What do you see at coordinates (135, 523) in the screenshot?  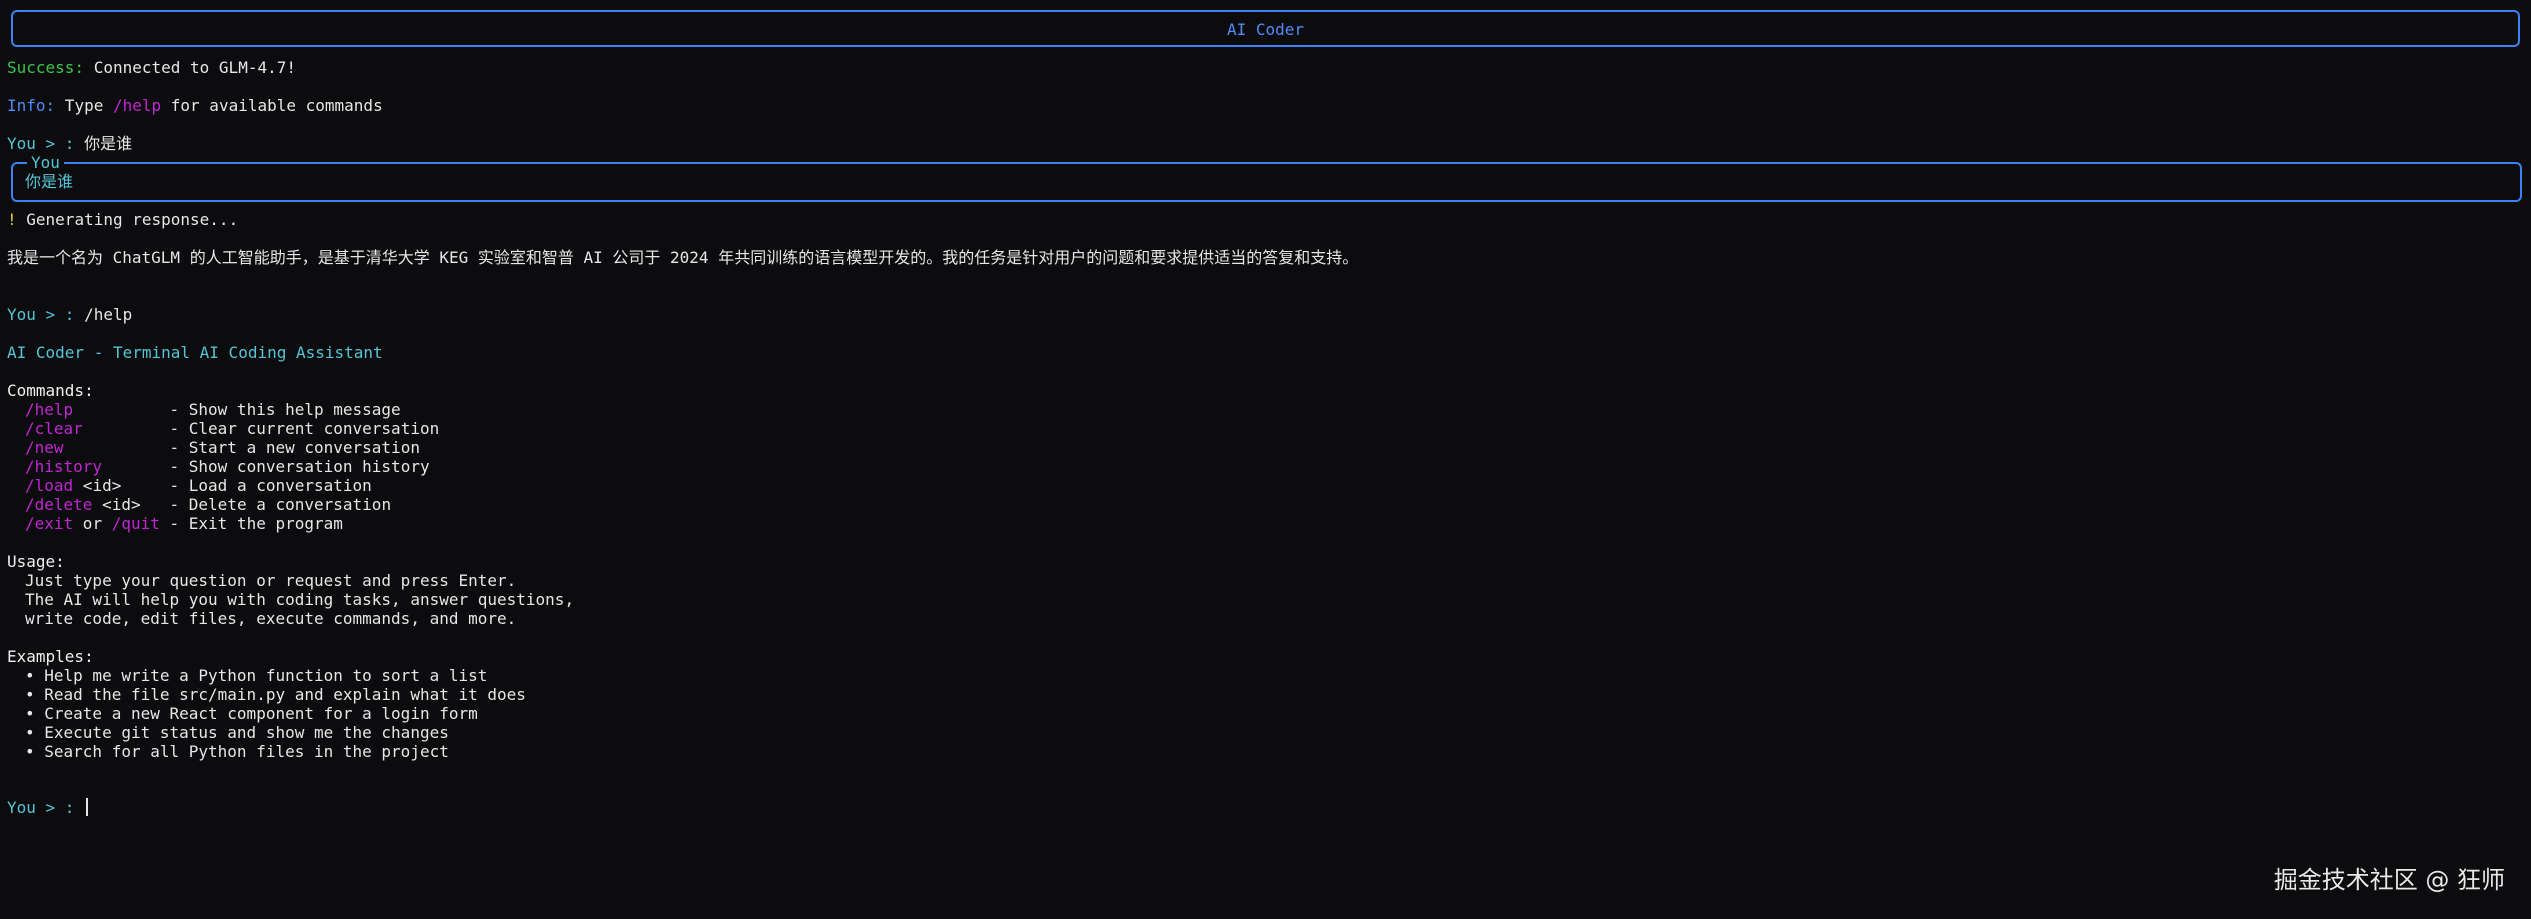 I see `quit-command: /quit` at bounding box center [135, 523].